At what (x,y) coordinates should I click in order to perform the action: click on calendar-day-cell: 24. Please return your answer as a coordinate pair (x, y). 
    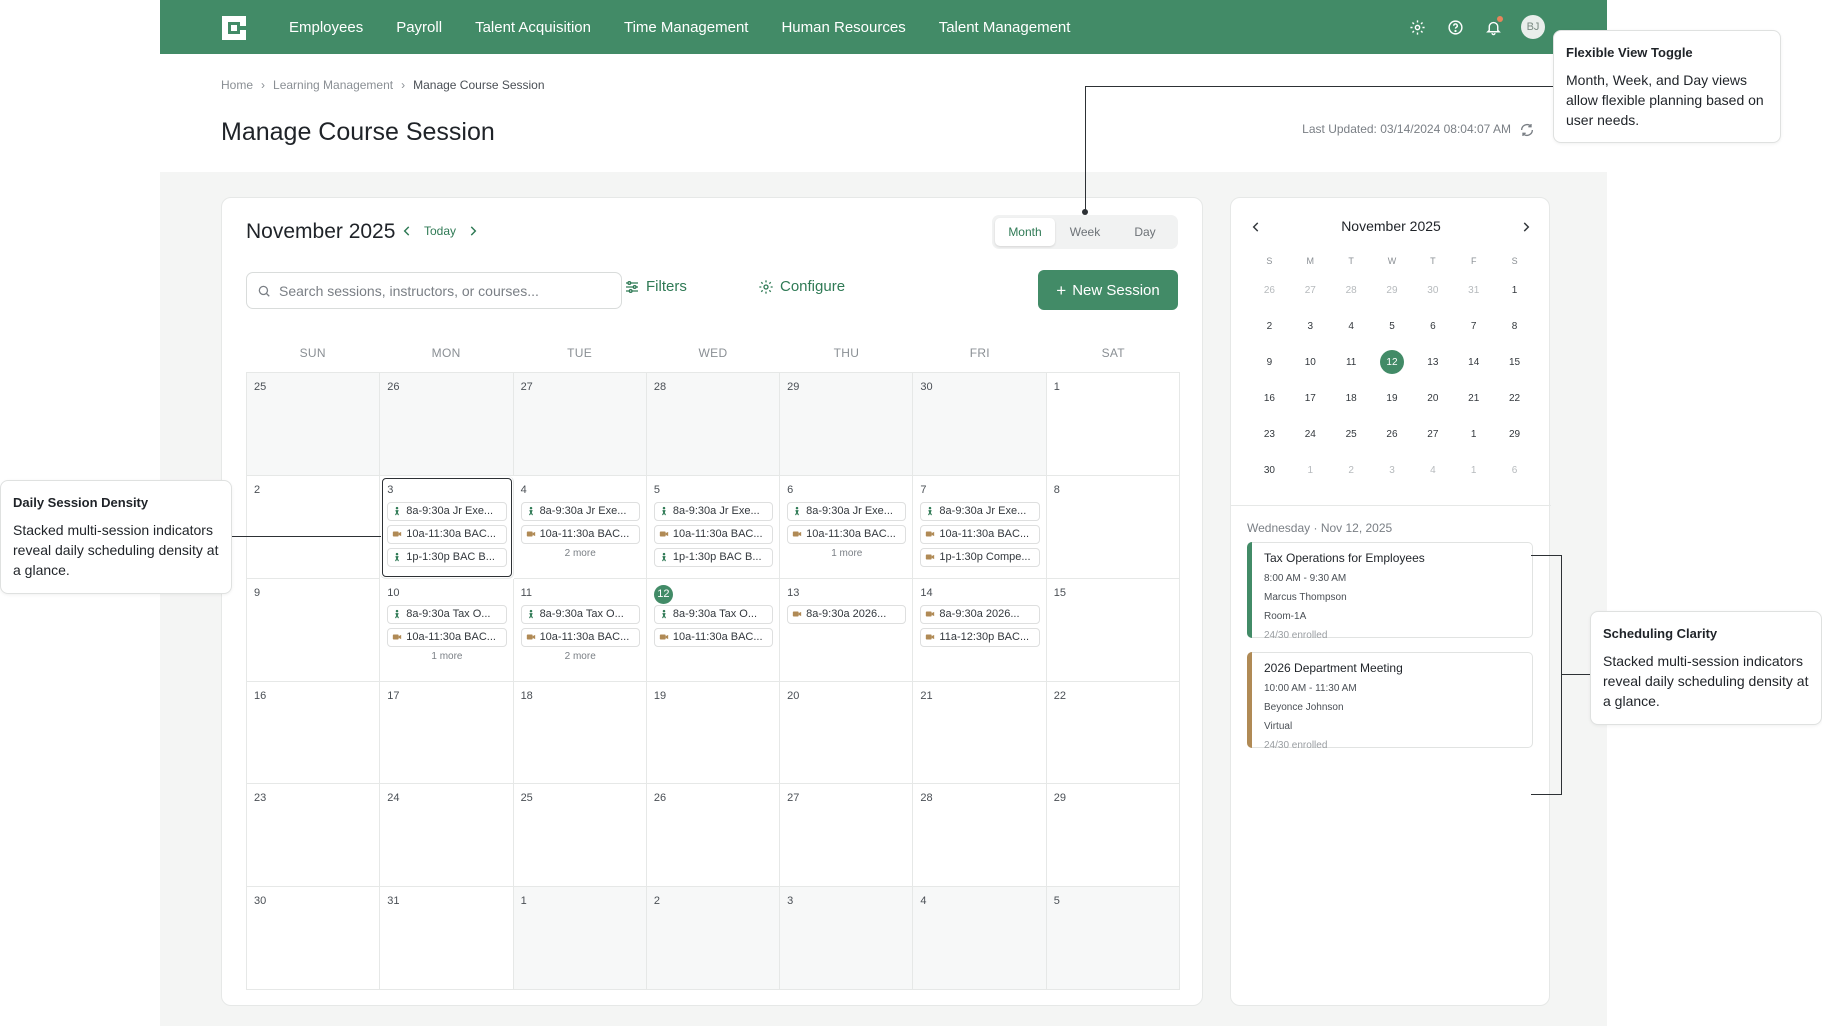
    Looking at the image, I should click on (447, 836).